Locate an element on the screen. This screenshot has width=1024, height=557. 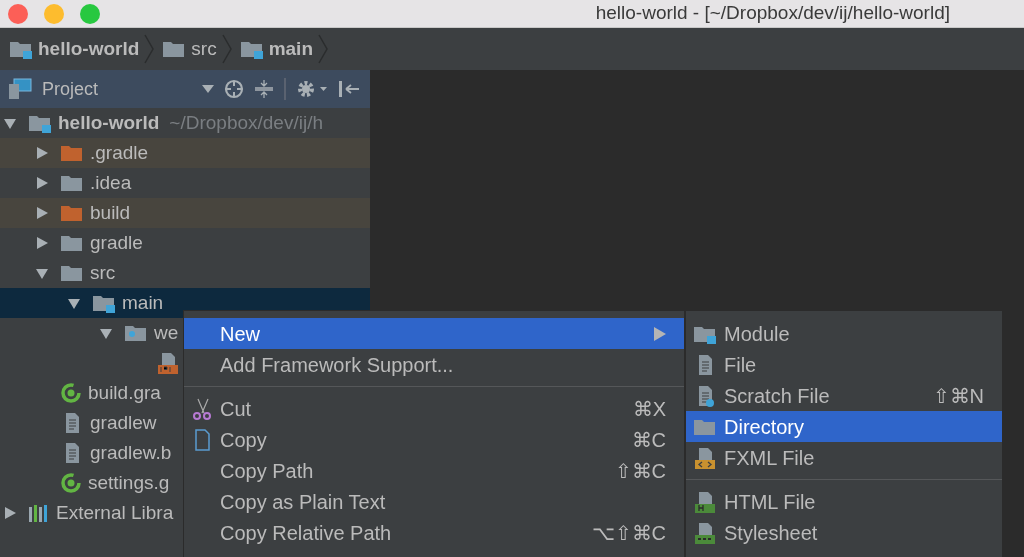
tree-label: build.gra is located at coordinates (124, 392).